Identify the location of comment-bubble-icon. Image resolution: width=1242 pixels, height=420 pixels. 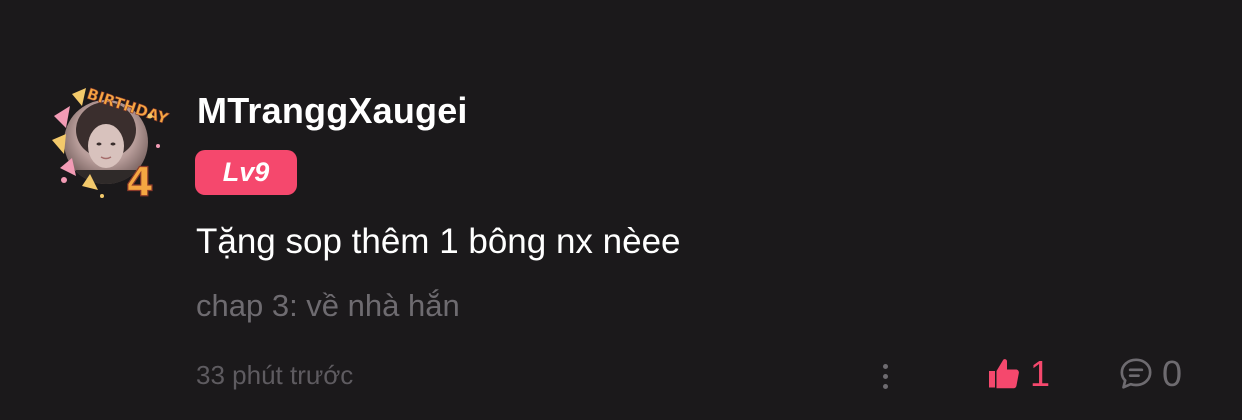
(1136, 373).